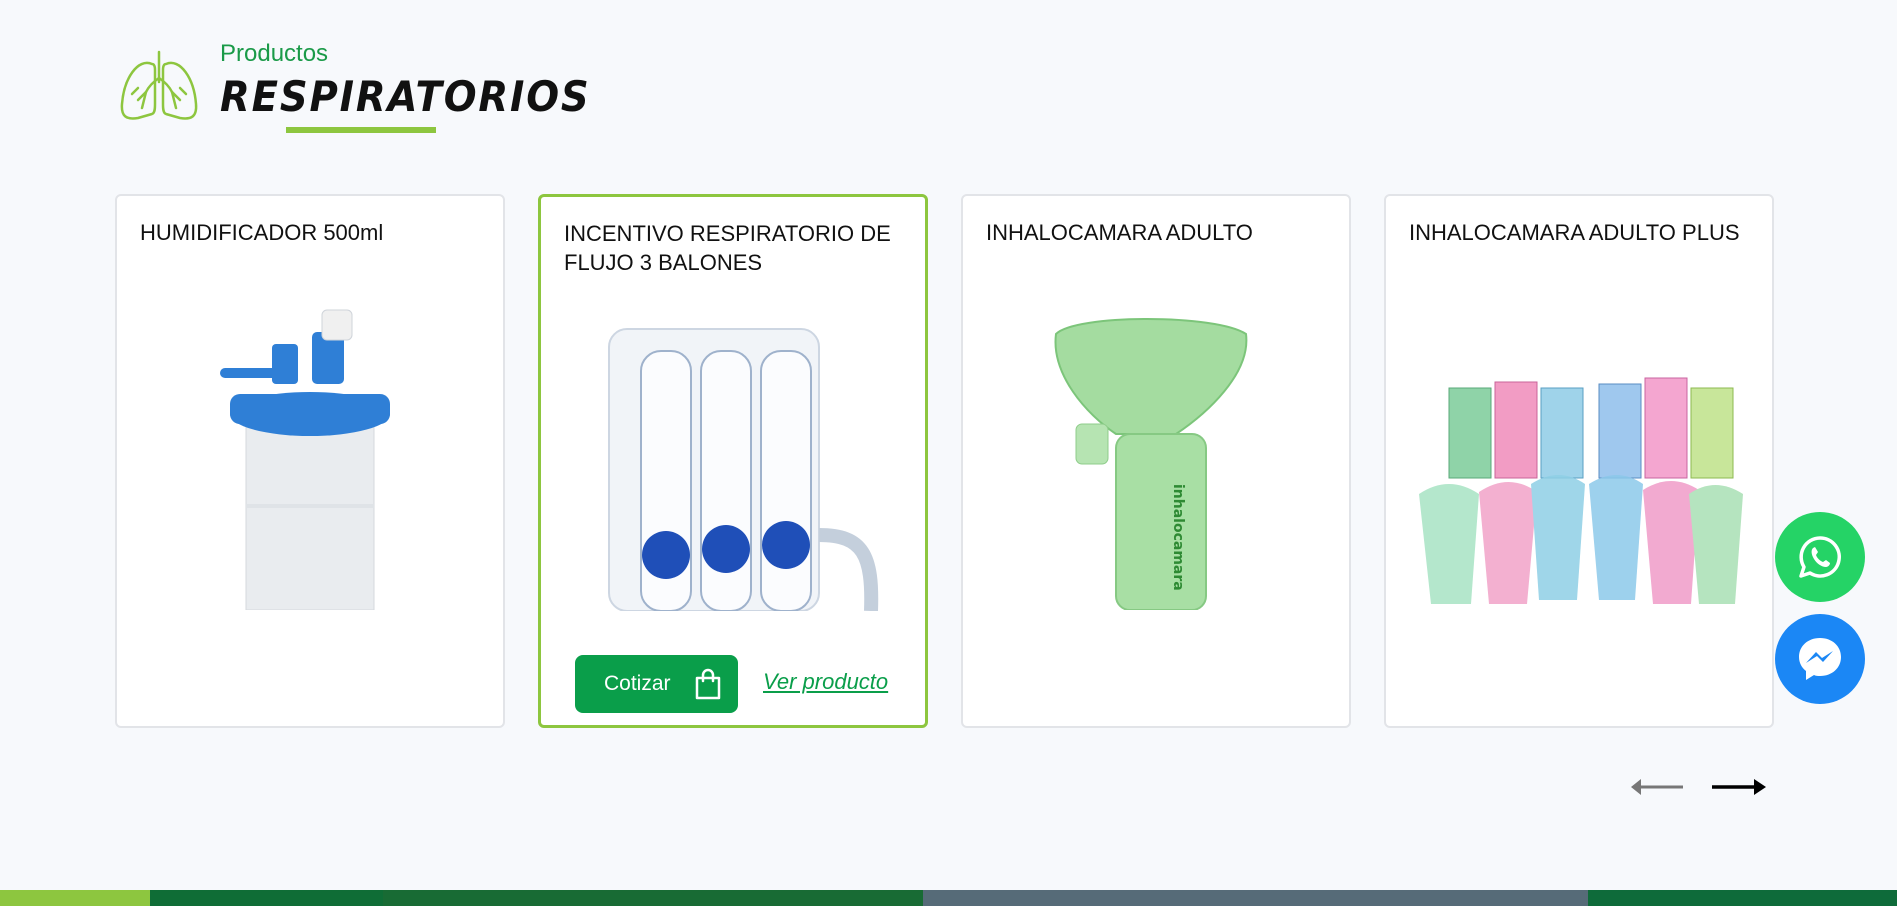  I want to click on section-title: RESPIRATORIOS, so click(405, 96).